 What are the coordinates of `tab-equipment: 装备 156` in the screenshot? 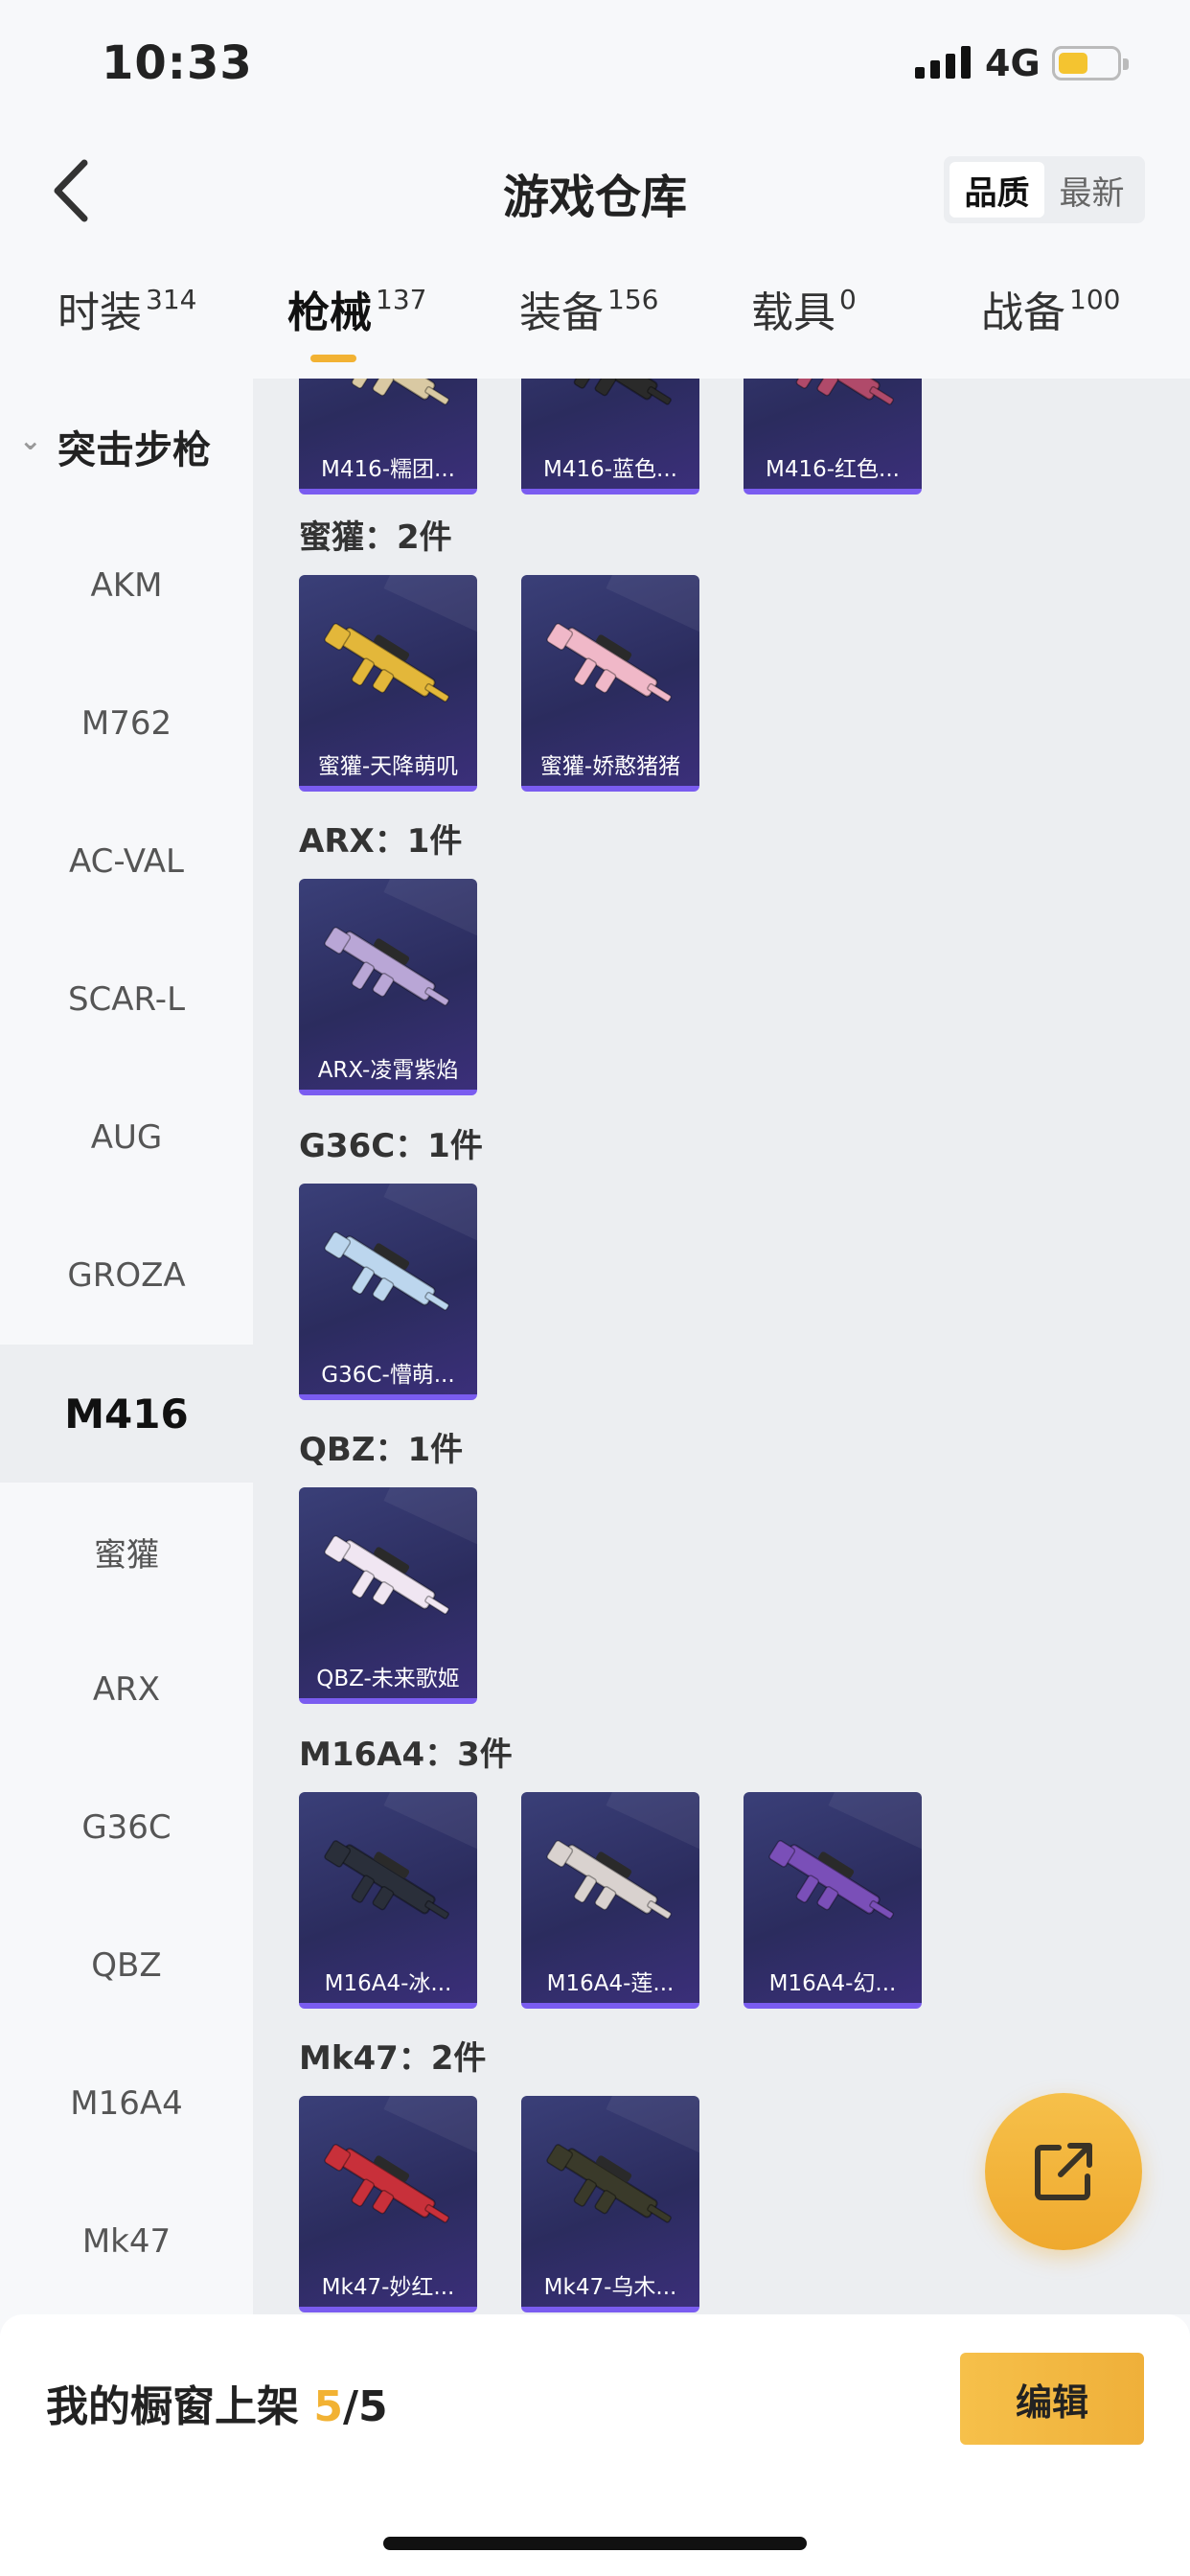 It's located at (589, 321).